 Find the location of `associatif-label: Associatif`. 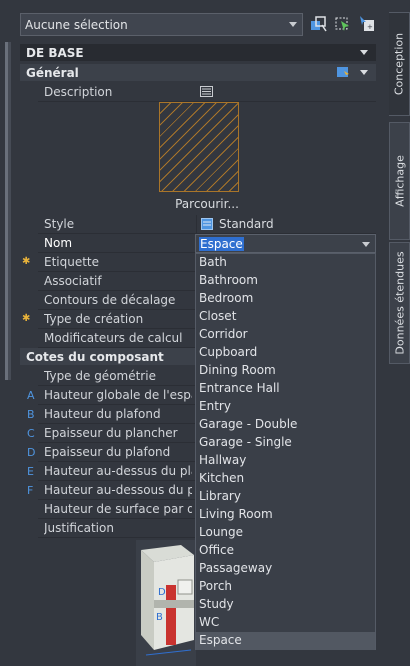

associatif-label: Associatif is located at coordinates (73, 281).